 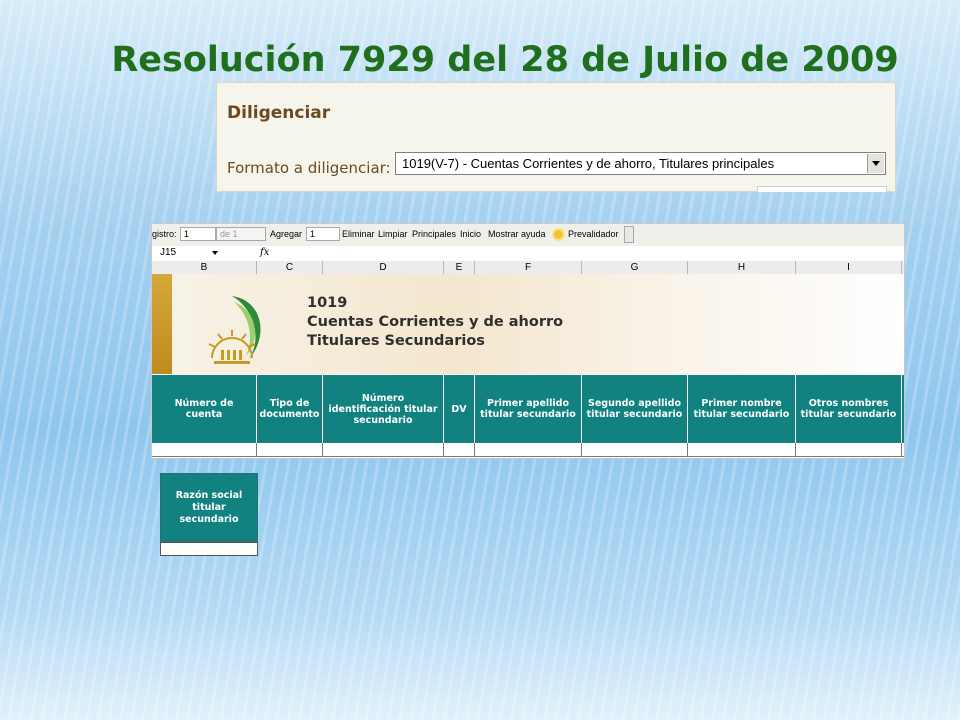 I want to click on slide-title: Resolución 7929 del 28 de Julio de 2009, so click(x=505, y=60).